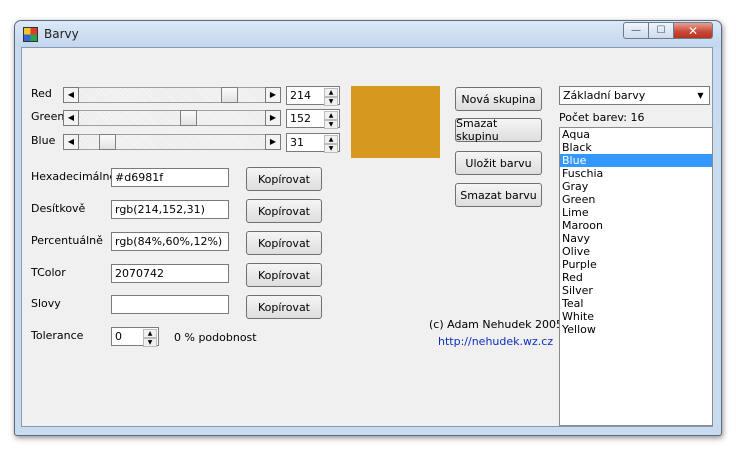  What do you see at coordinates (313, 143) in the screenshot?
I see `blue-stepper: 31 ▲ ▼` at bounding box center [313, 143].